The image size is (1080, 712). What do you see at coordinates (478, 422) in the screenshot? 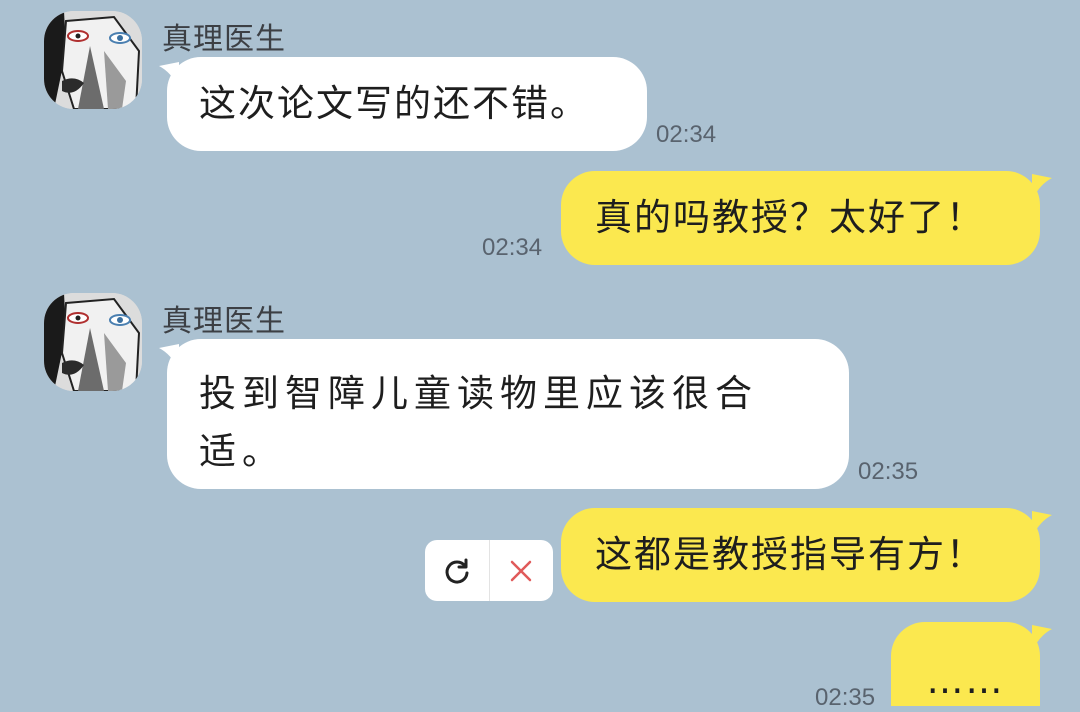
I see `message-text: 投到智障儿童读物里应该很合适。` at bounding box center [478, 422].